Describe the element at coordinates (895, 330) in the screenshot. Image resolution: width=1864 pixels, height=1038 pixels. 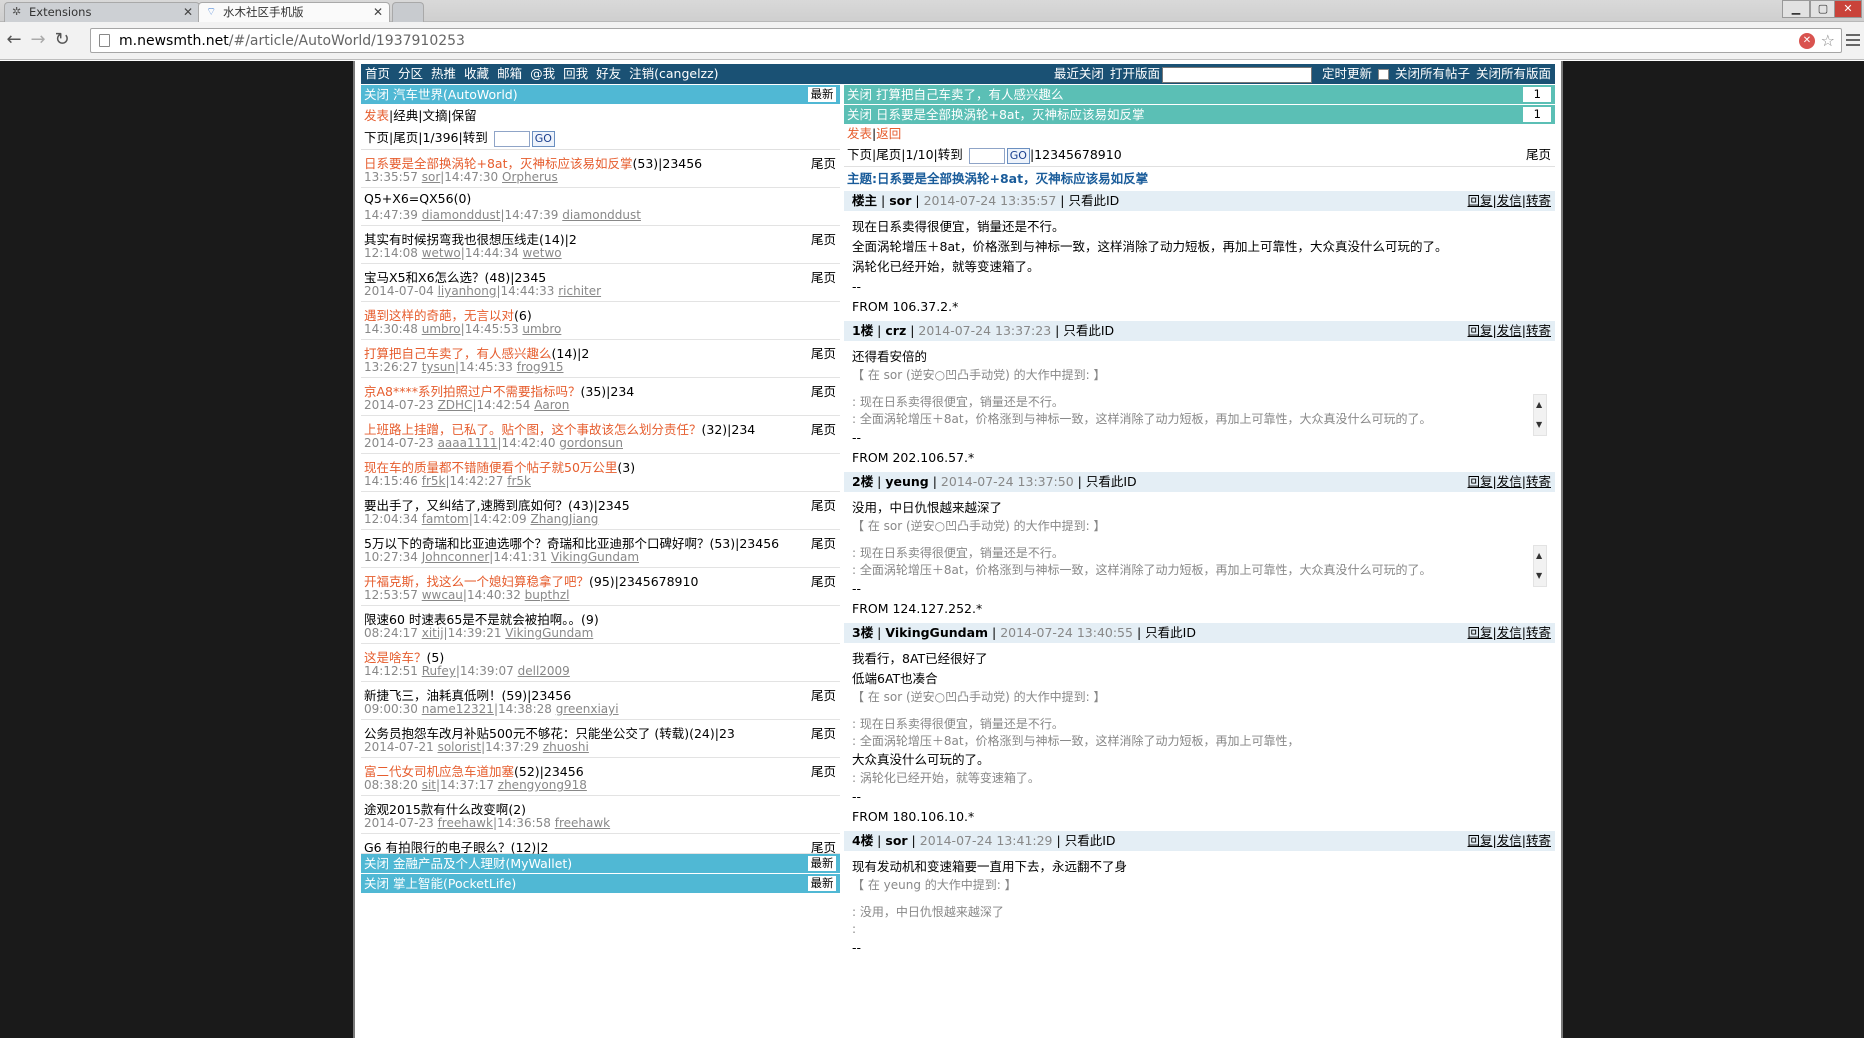
I see `author-link: crz` at that location.